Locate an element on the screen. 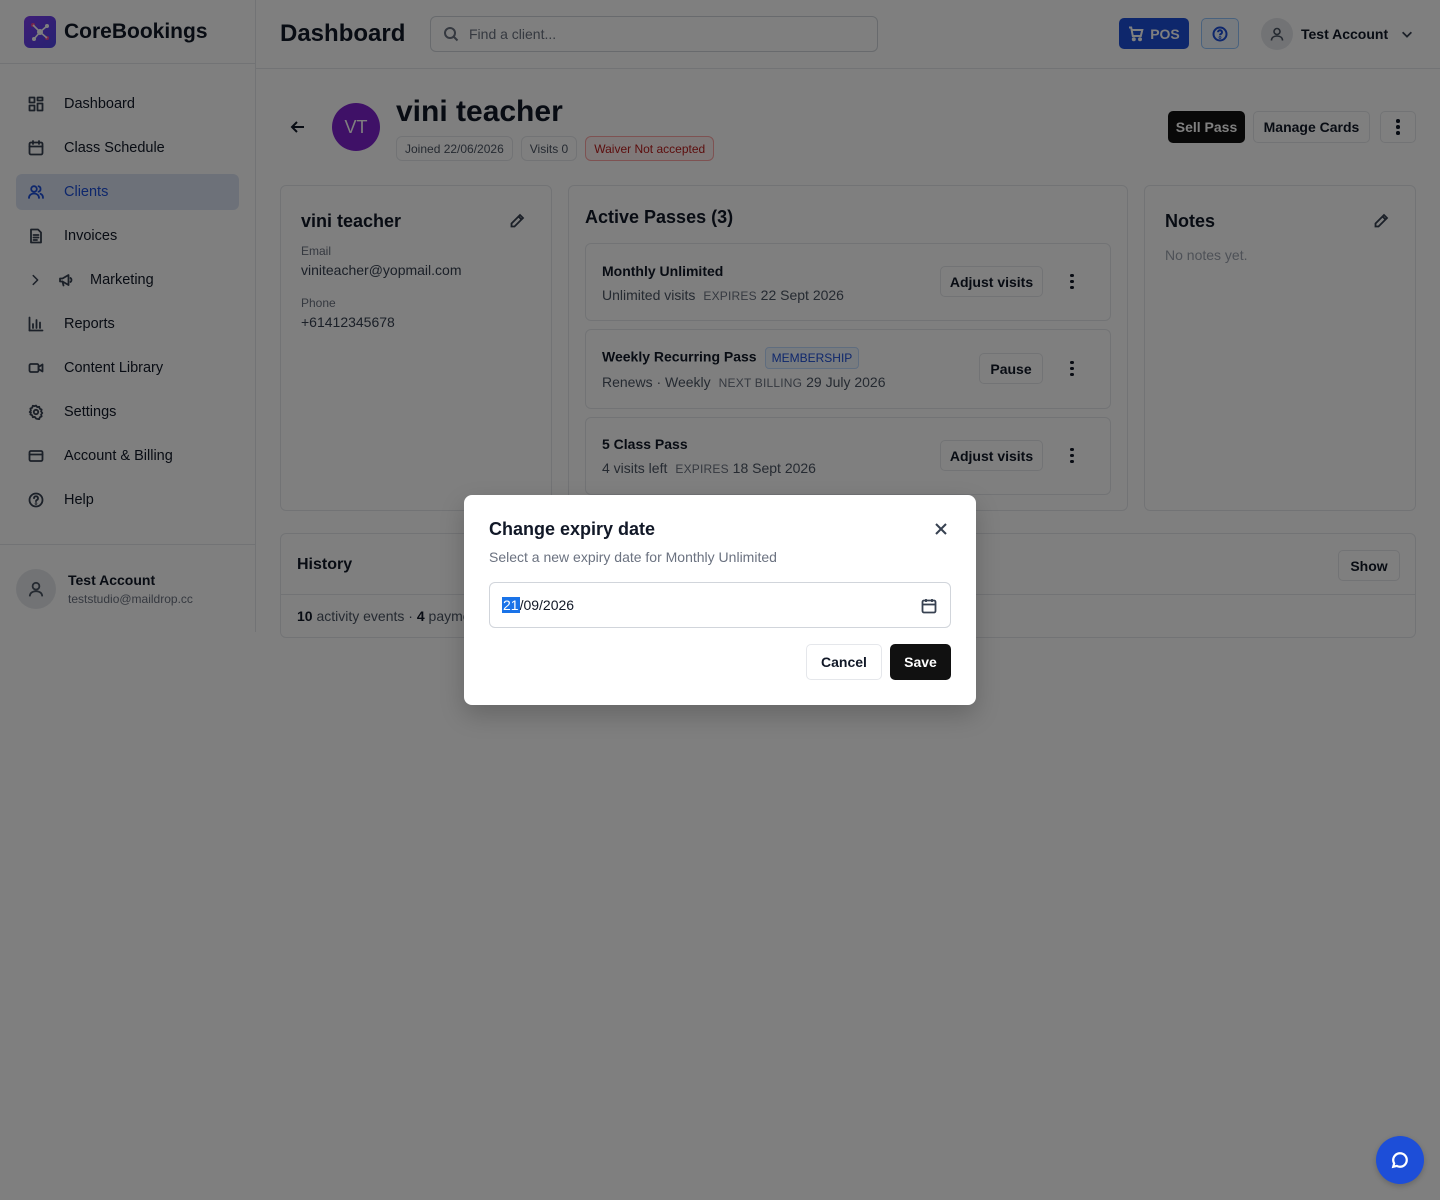 This screenshot has height=1200, width=1440. chat-button is located at coordinates (1400, 1160).